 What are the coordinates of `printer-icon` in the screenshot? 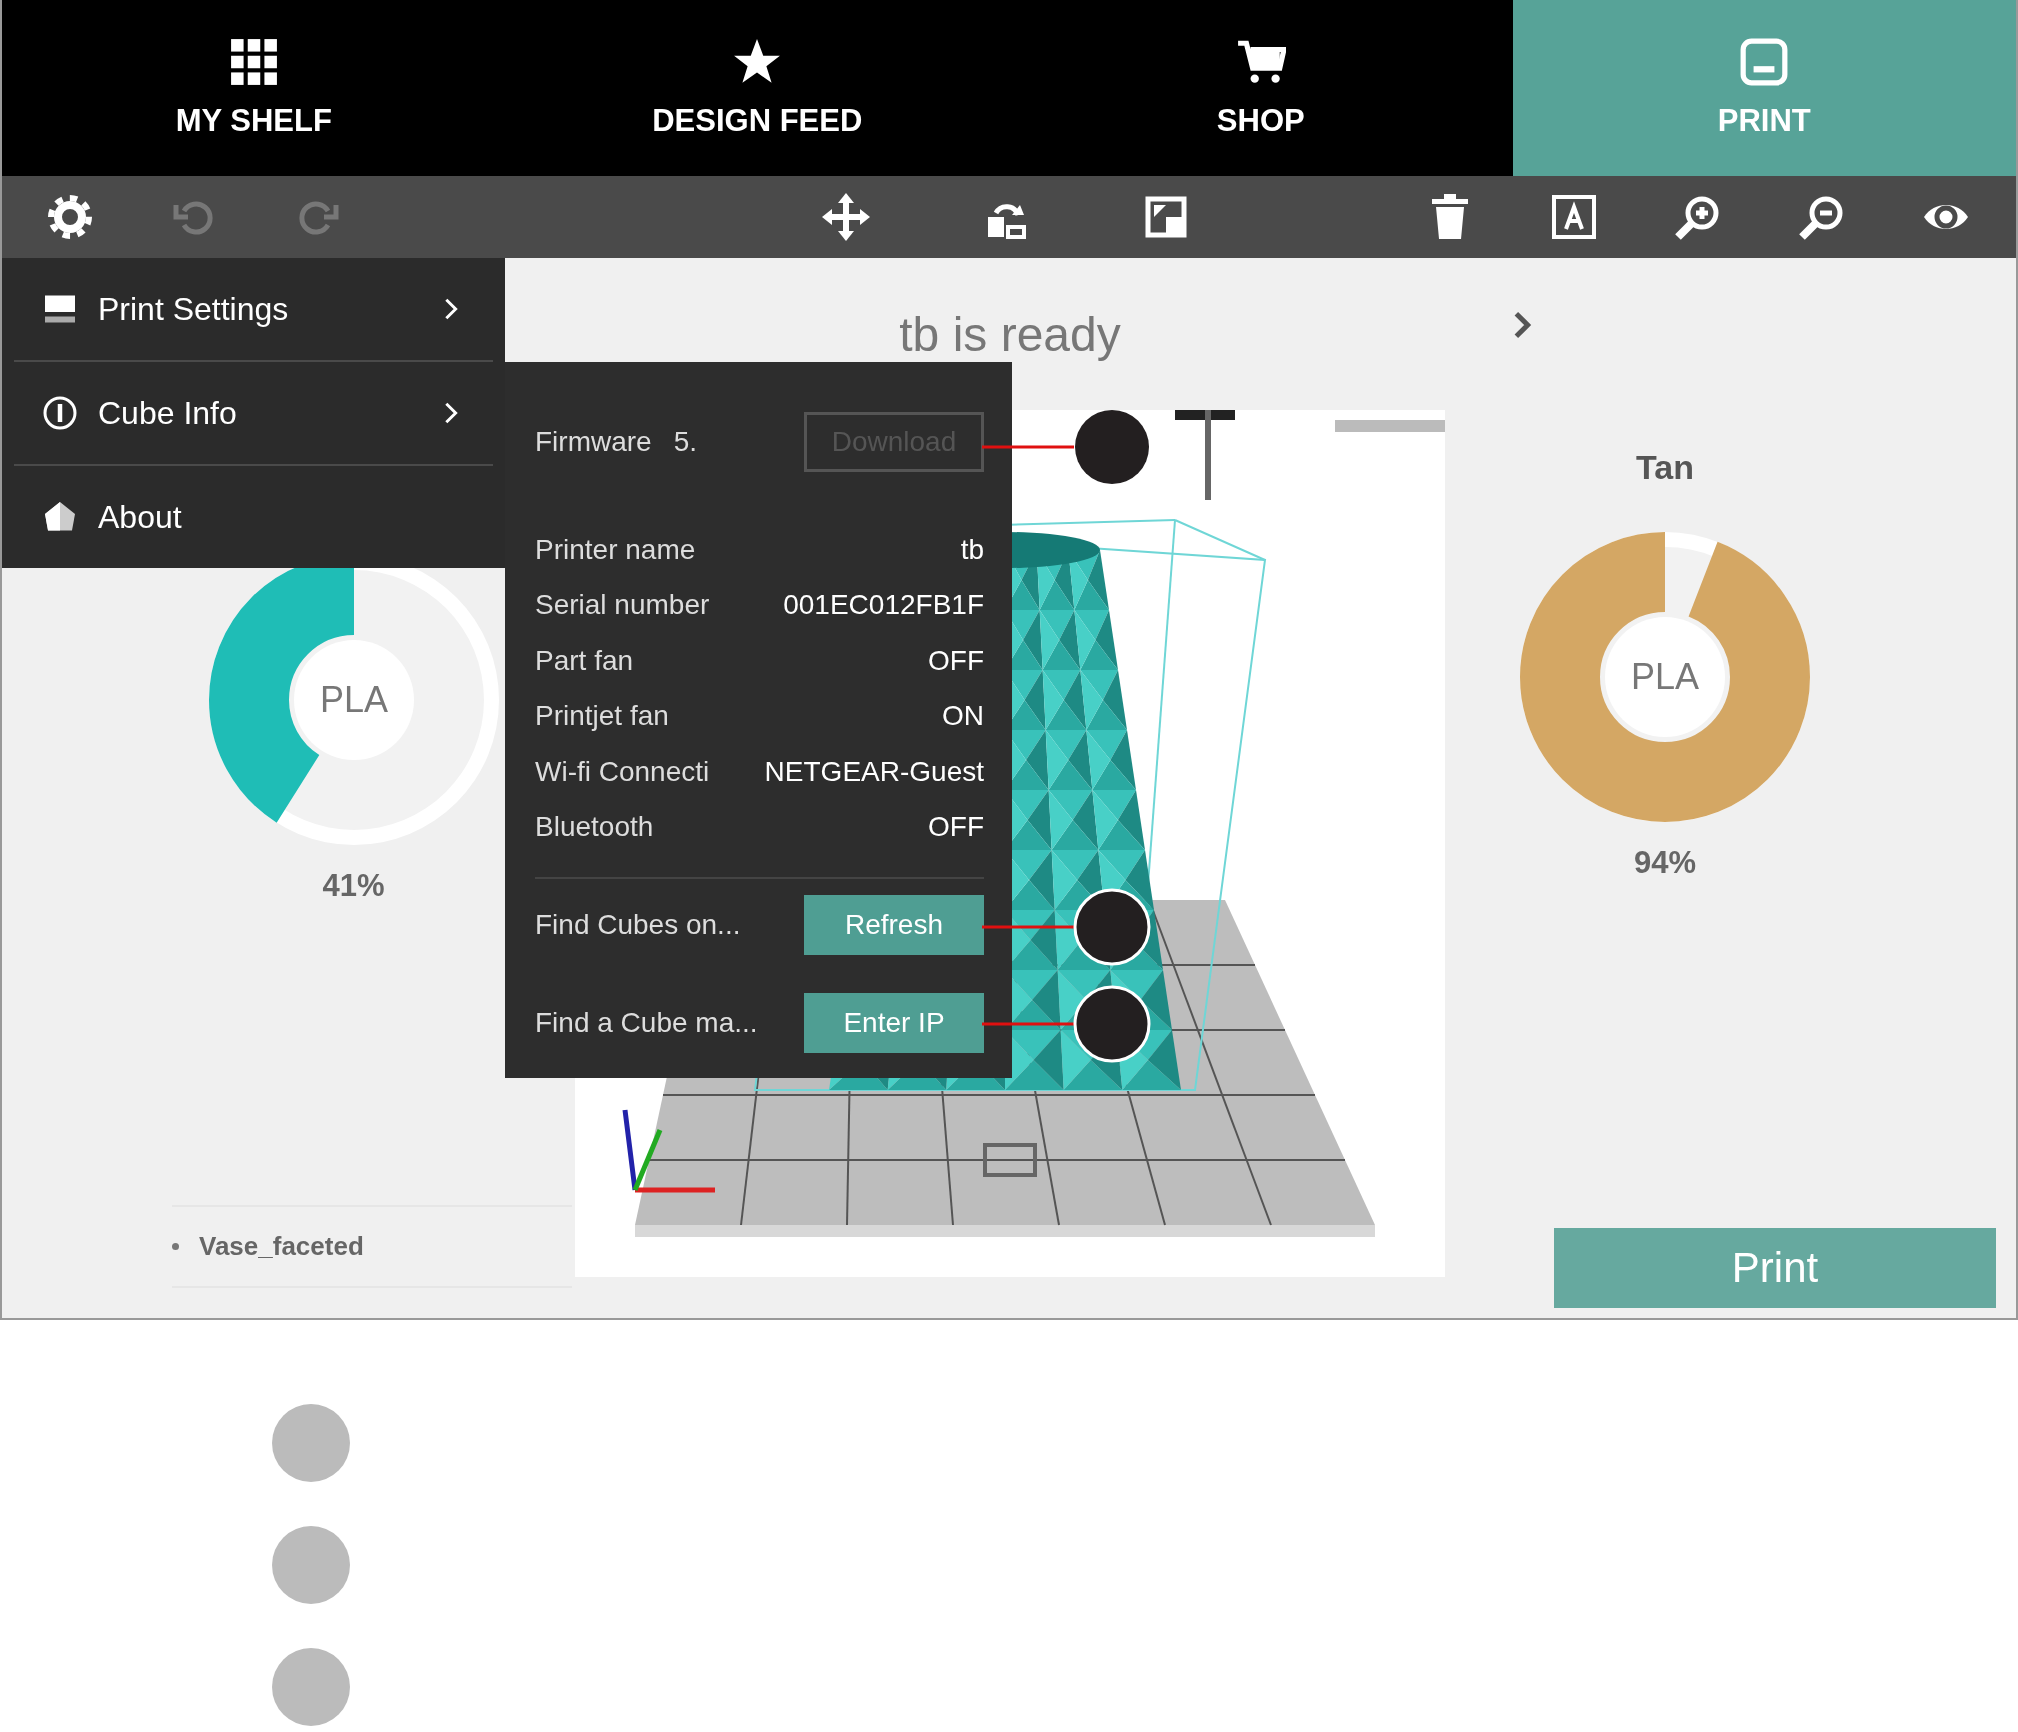 It's located at (1764, 62).